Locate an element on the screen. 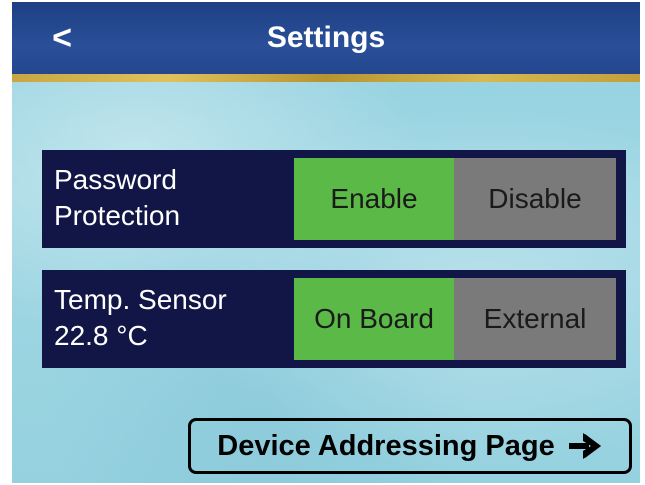 This screenshot has width=645, height=485. arrow-right-icon is located at coordinates (584, 446).